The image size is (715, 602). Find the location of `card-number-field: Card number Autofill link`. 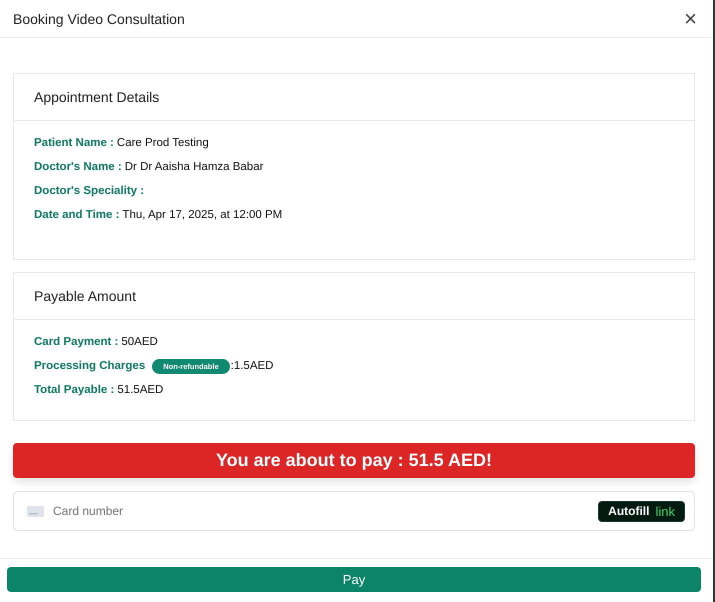

card-number-field: Card number Autofill link is located at coordinates (354, 511).